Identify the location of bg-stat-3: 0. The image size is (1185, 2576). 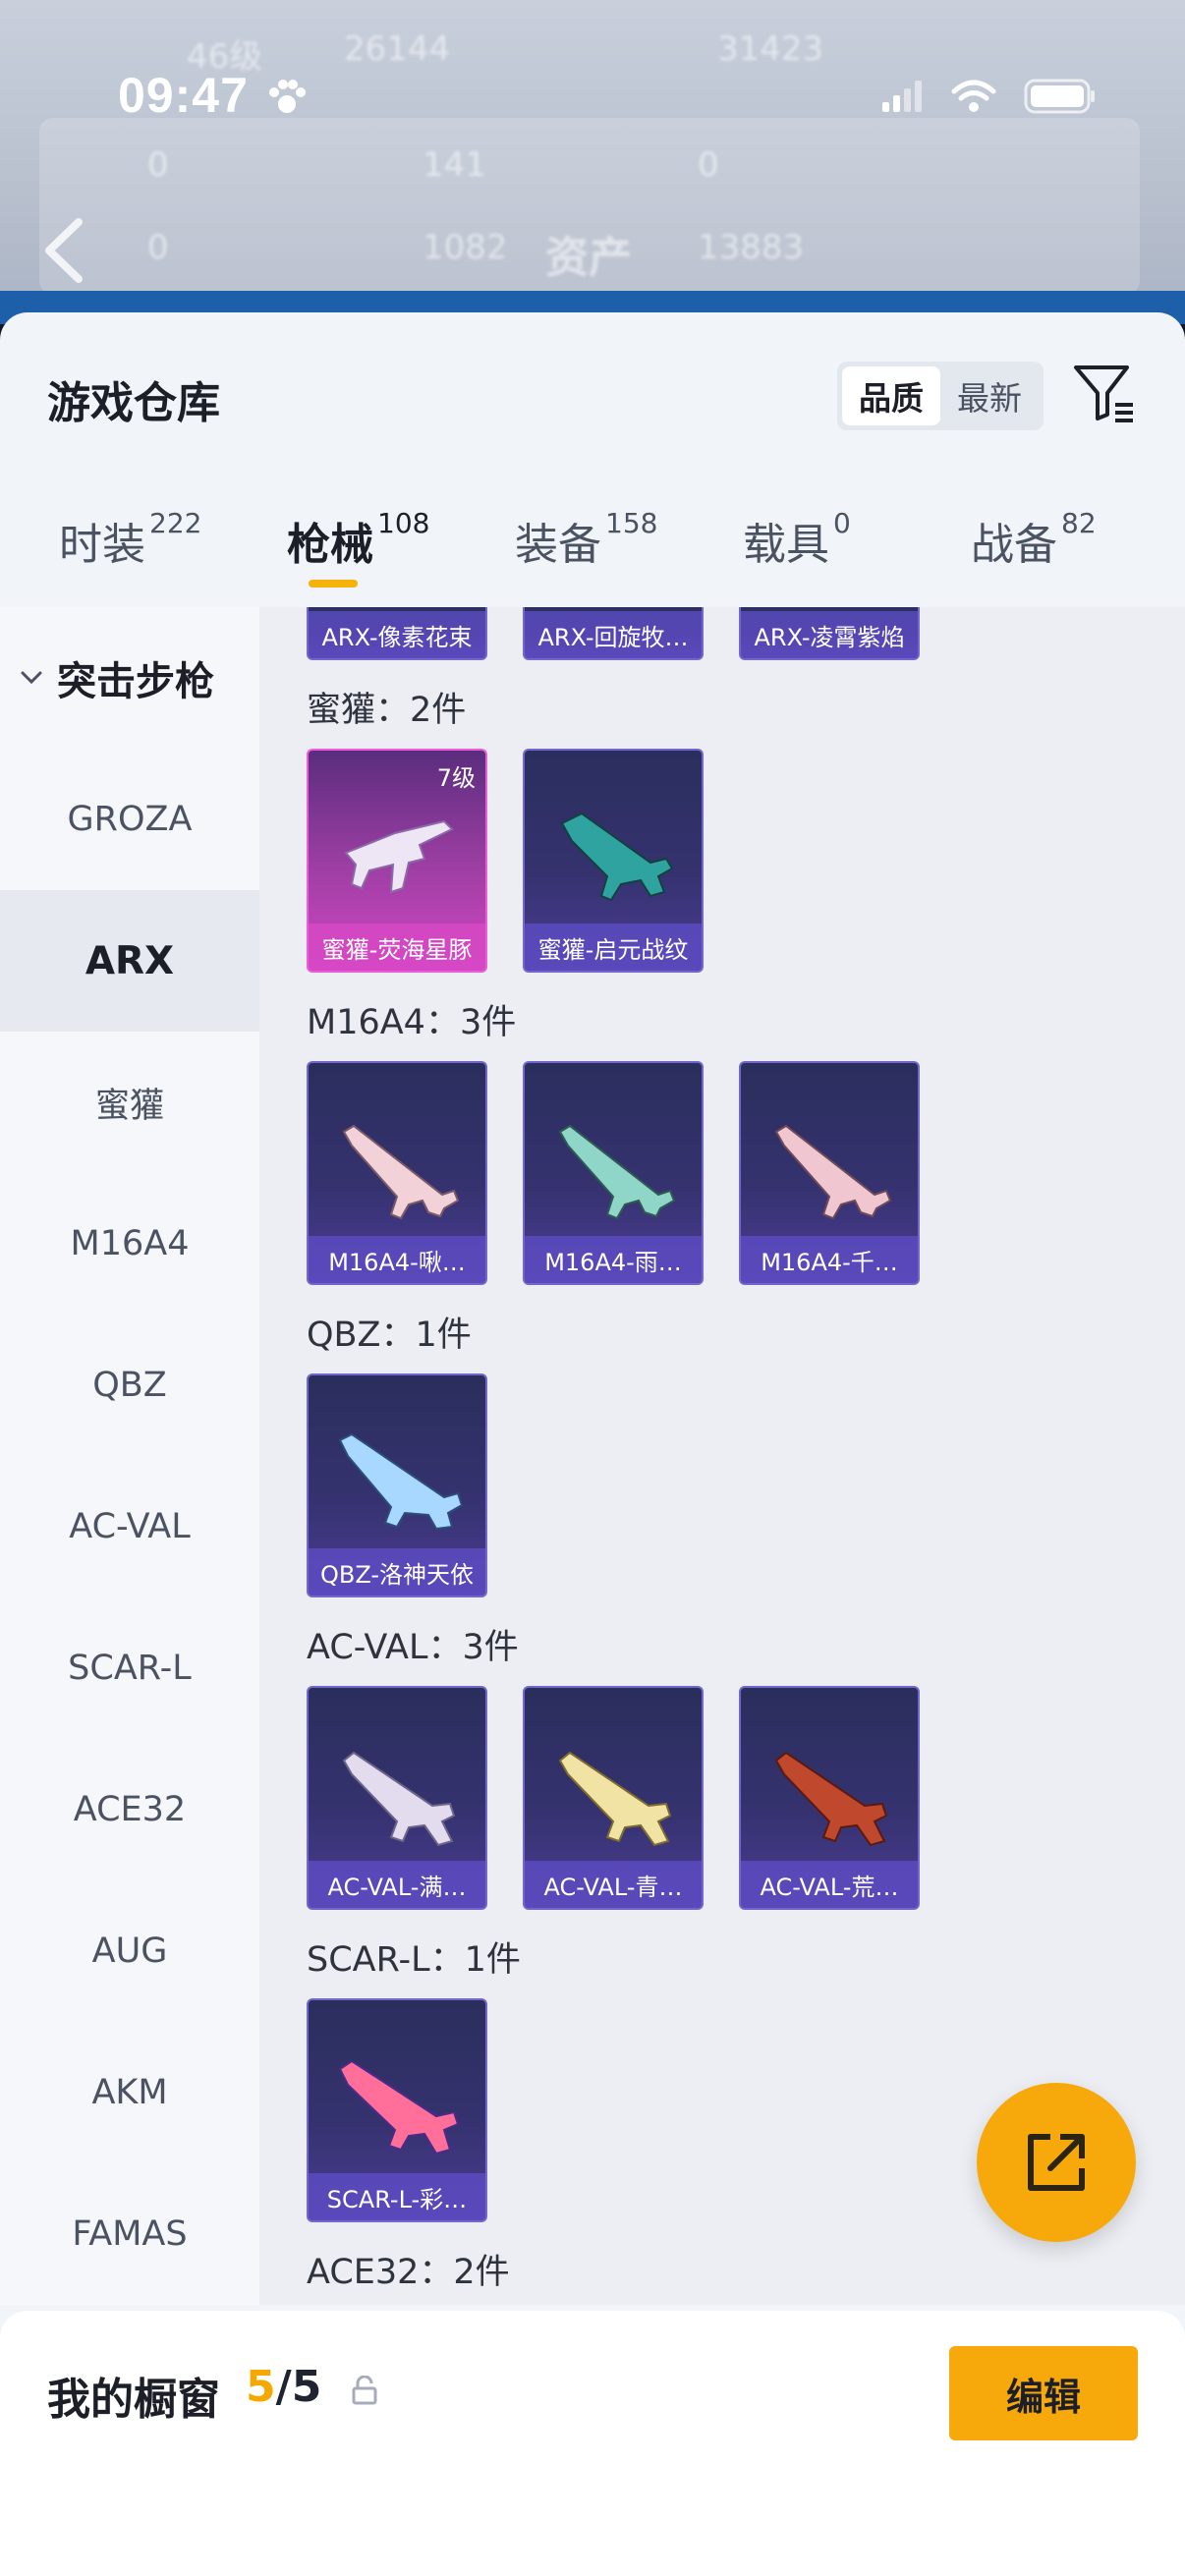
(709, 165).